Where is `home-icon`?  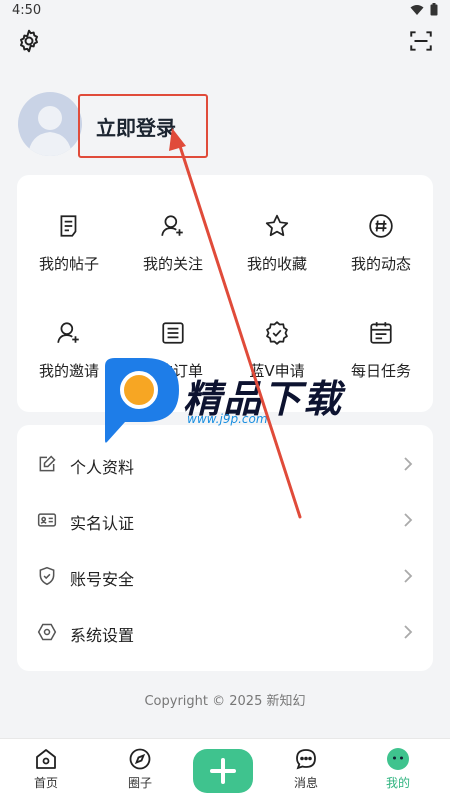 home-icon is located at coordinates (46, 759).